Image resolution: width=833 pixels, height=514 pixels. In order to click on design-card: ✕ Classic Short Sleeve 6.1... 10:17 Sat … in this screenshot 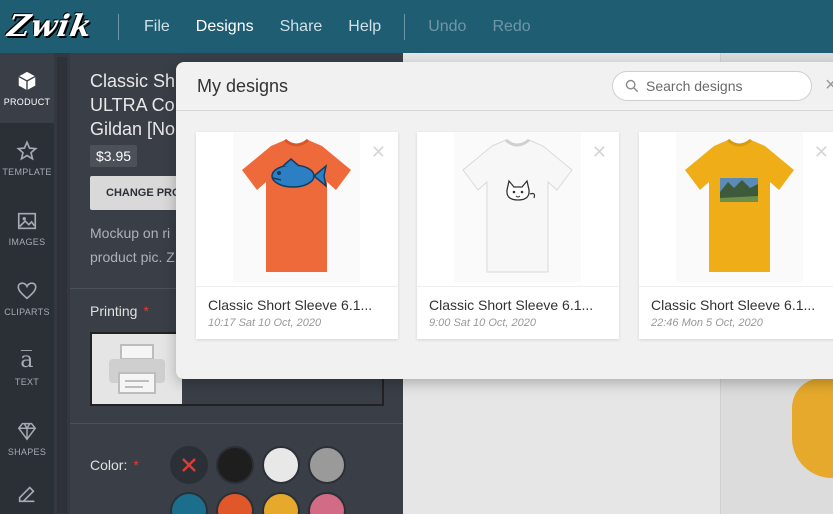, I will do `click(297, 235)`.